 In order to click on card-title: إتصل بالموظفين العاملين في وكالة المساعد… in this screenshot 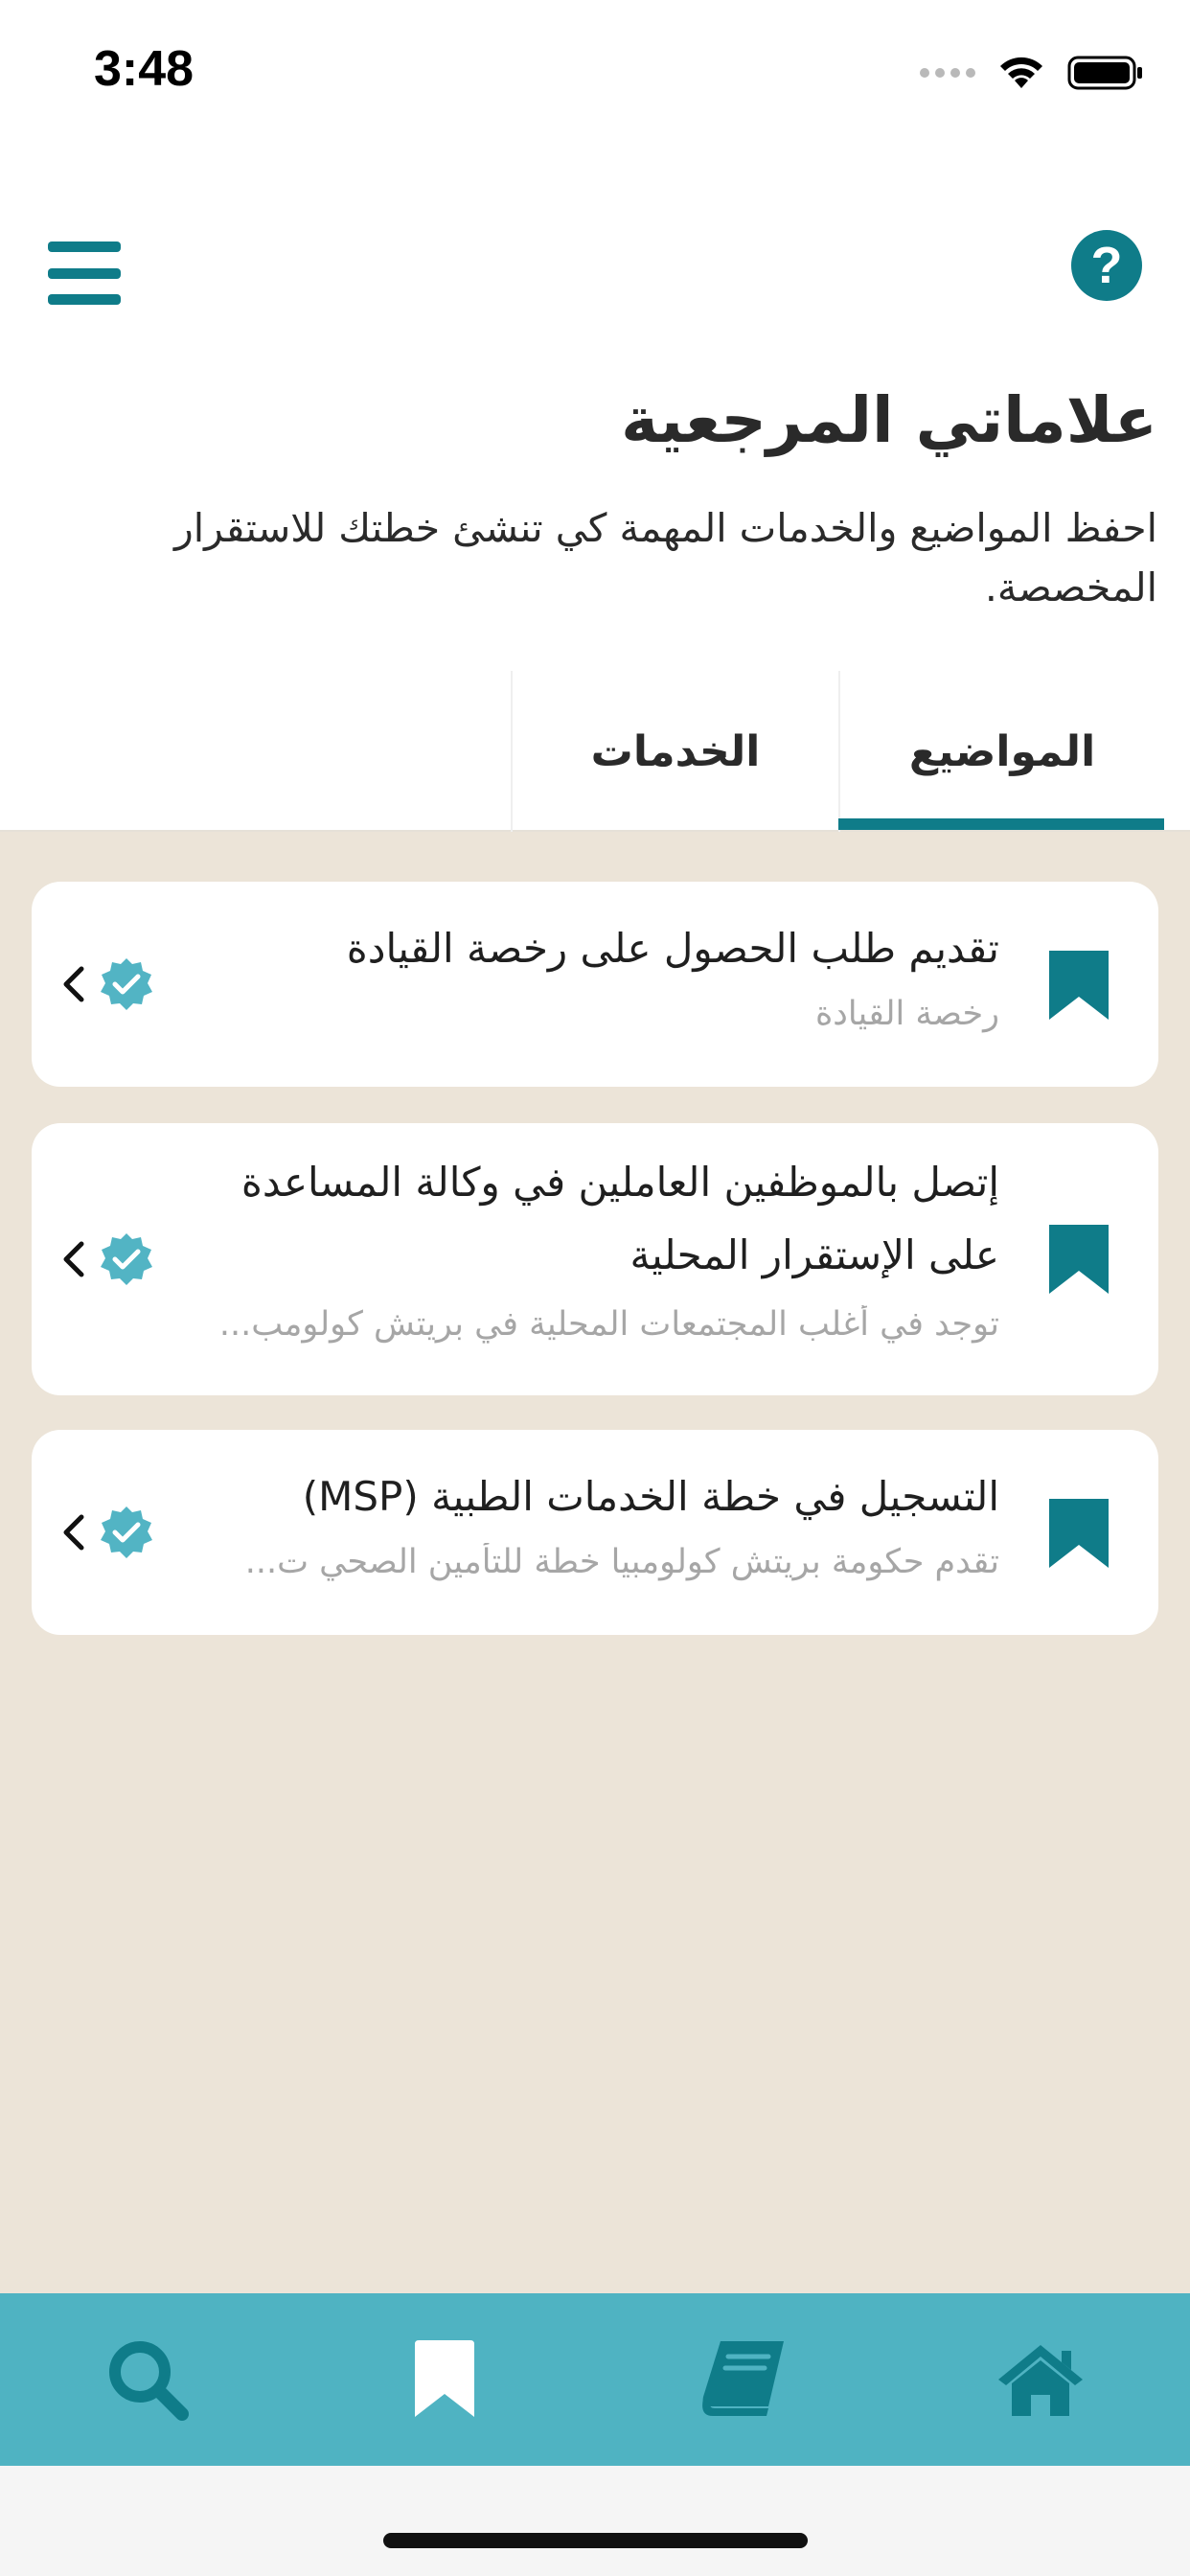, I will do `click(620, 1218)`.